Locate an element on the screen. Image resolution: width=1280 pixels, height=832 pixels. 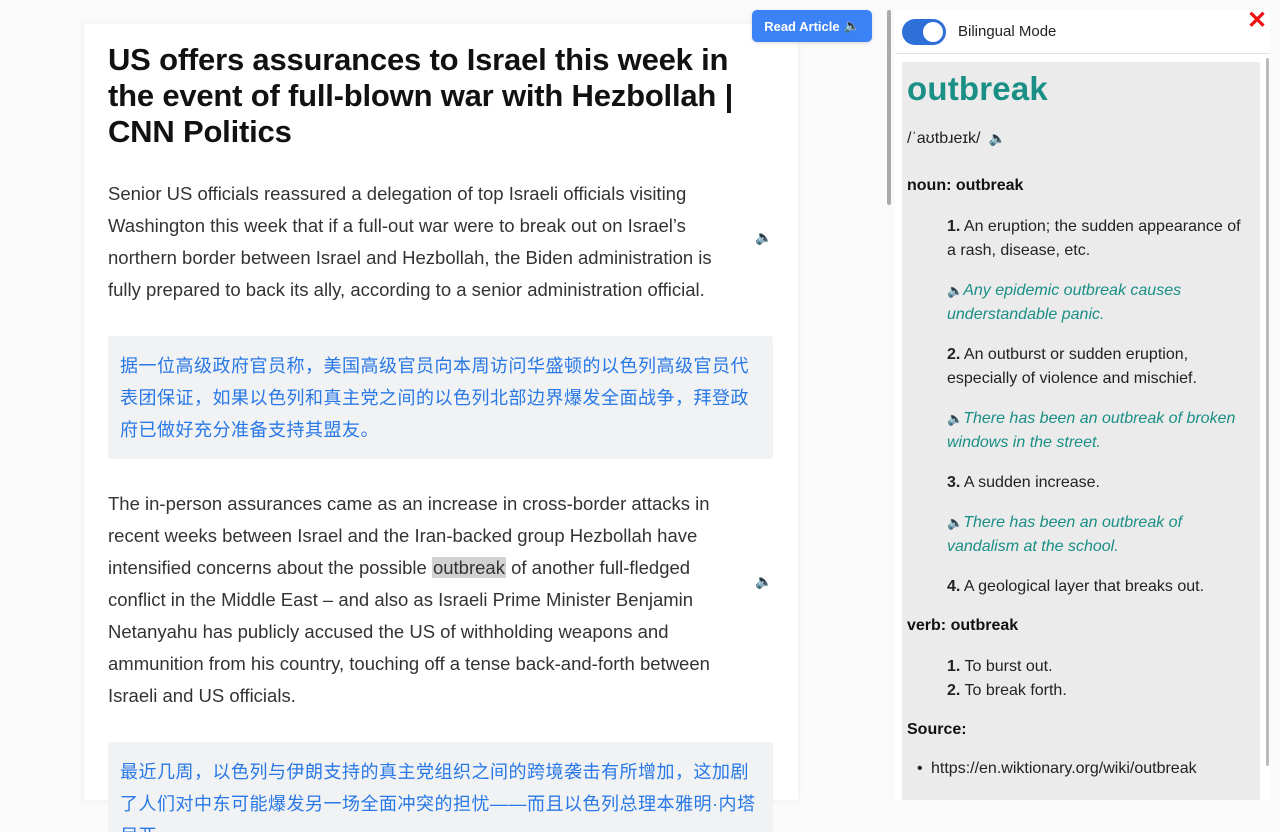
definition-scrollbar is located at coordinates (1267, 412).